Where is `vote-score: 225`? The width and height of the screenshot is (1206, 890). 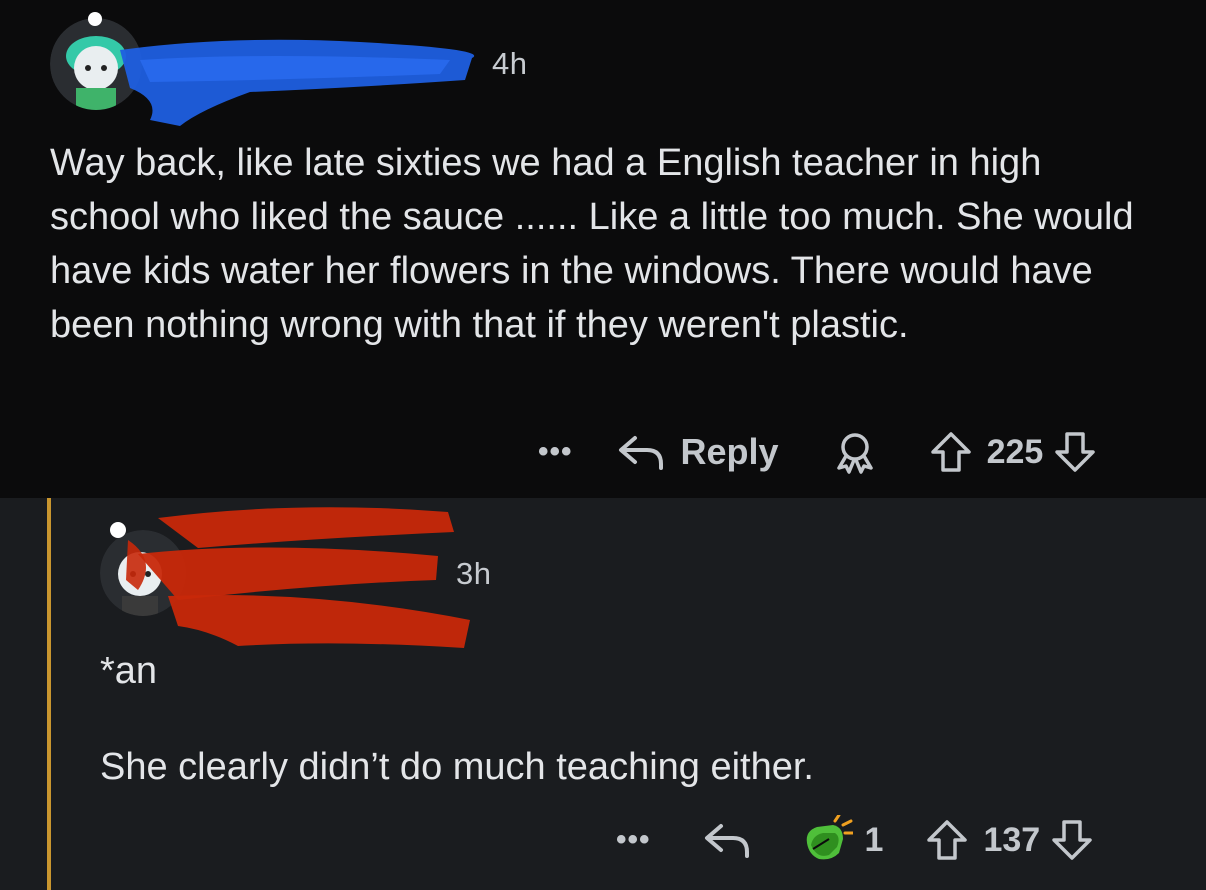 vote-score: 225 is located at coordinates (1015, 451).